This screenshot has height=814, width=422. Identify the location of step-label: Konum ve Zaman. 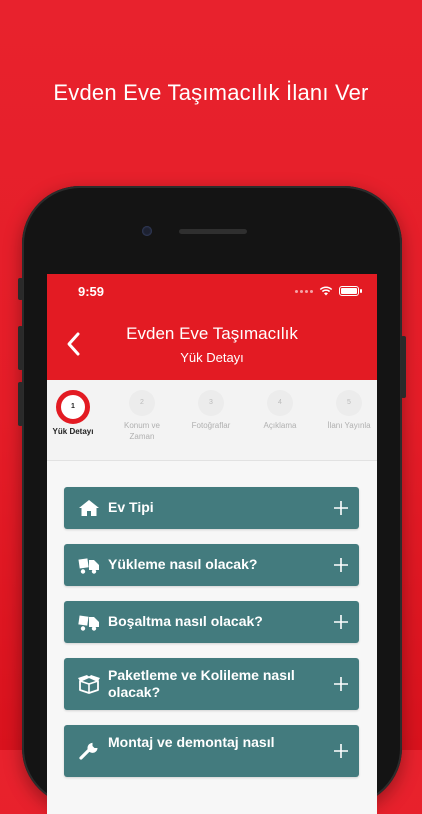
(142, 431).